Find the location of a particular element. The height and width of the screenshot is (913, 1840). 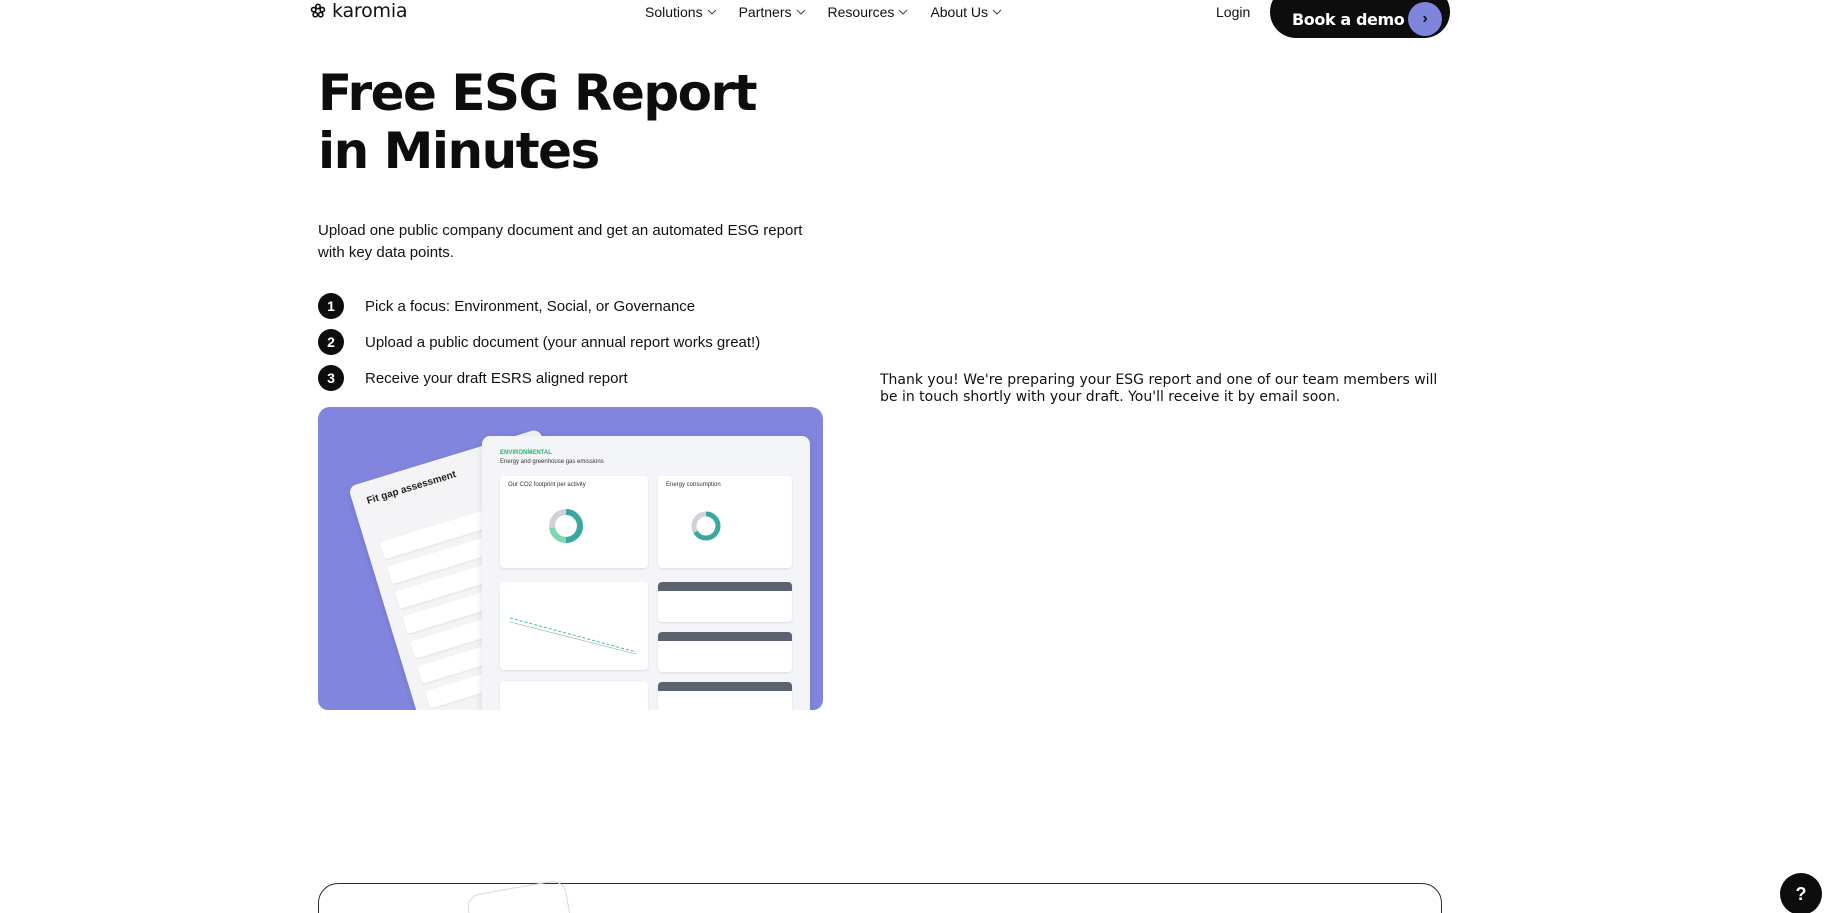

mini-card-title: Our CO2 footprint per activity is located at coordinates (547, 485).